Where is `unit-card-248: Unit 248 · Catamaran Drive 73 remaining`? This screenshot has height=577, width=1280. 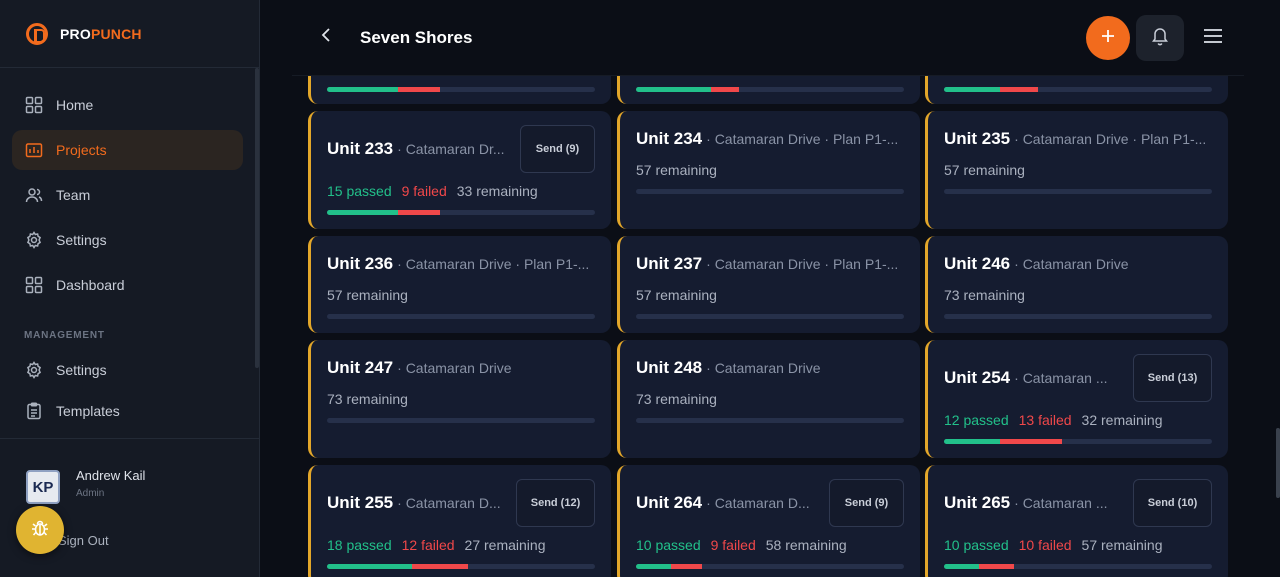 unit-card-248: Unit 248 · Catamaran Drive 73 remaining is located at coordinates (768, 399).